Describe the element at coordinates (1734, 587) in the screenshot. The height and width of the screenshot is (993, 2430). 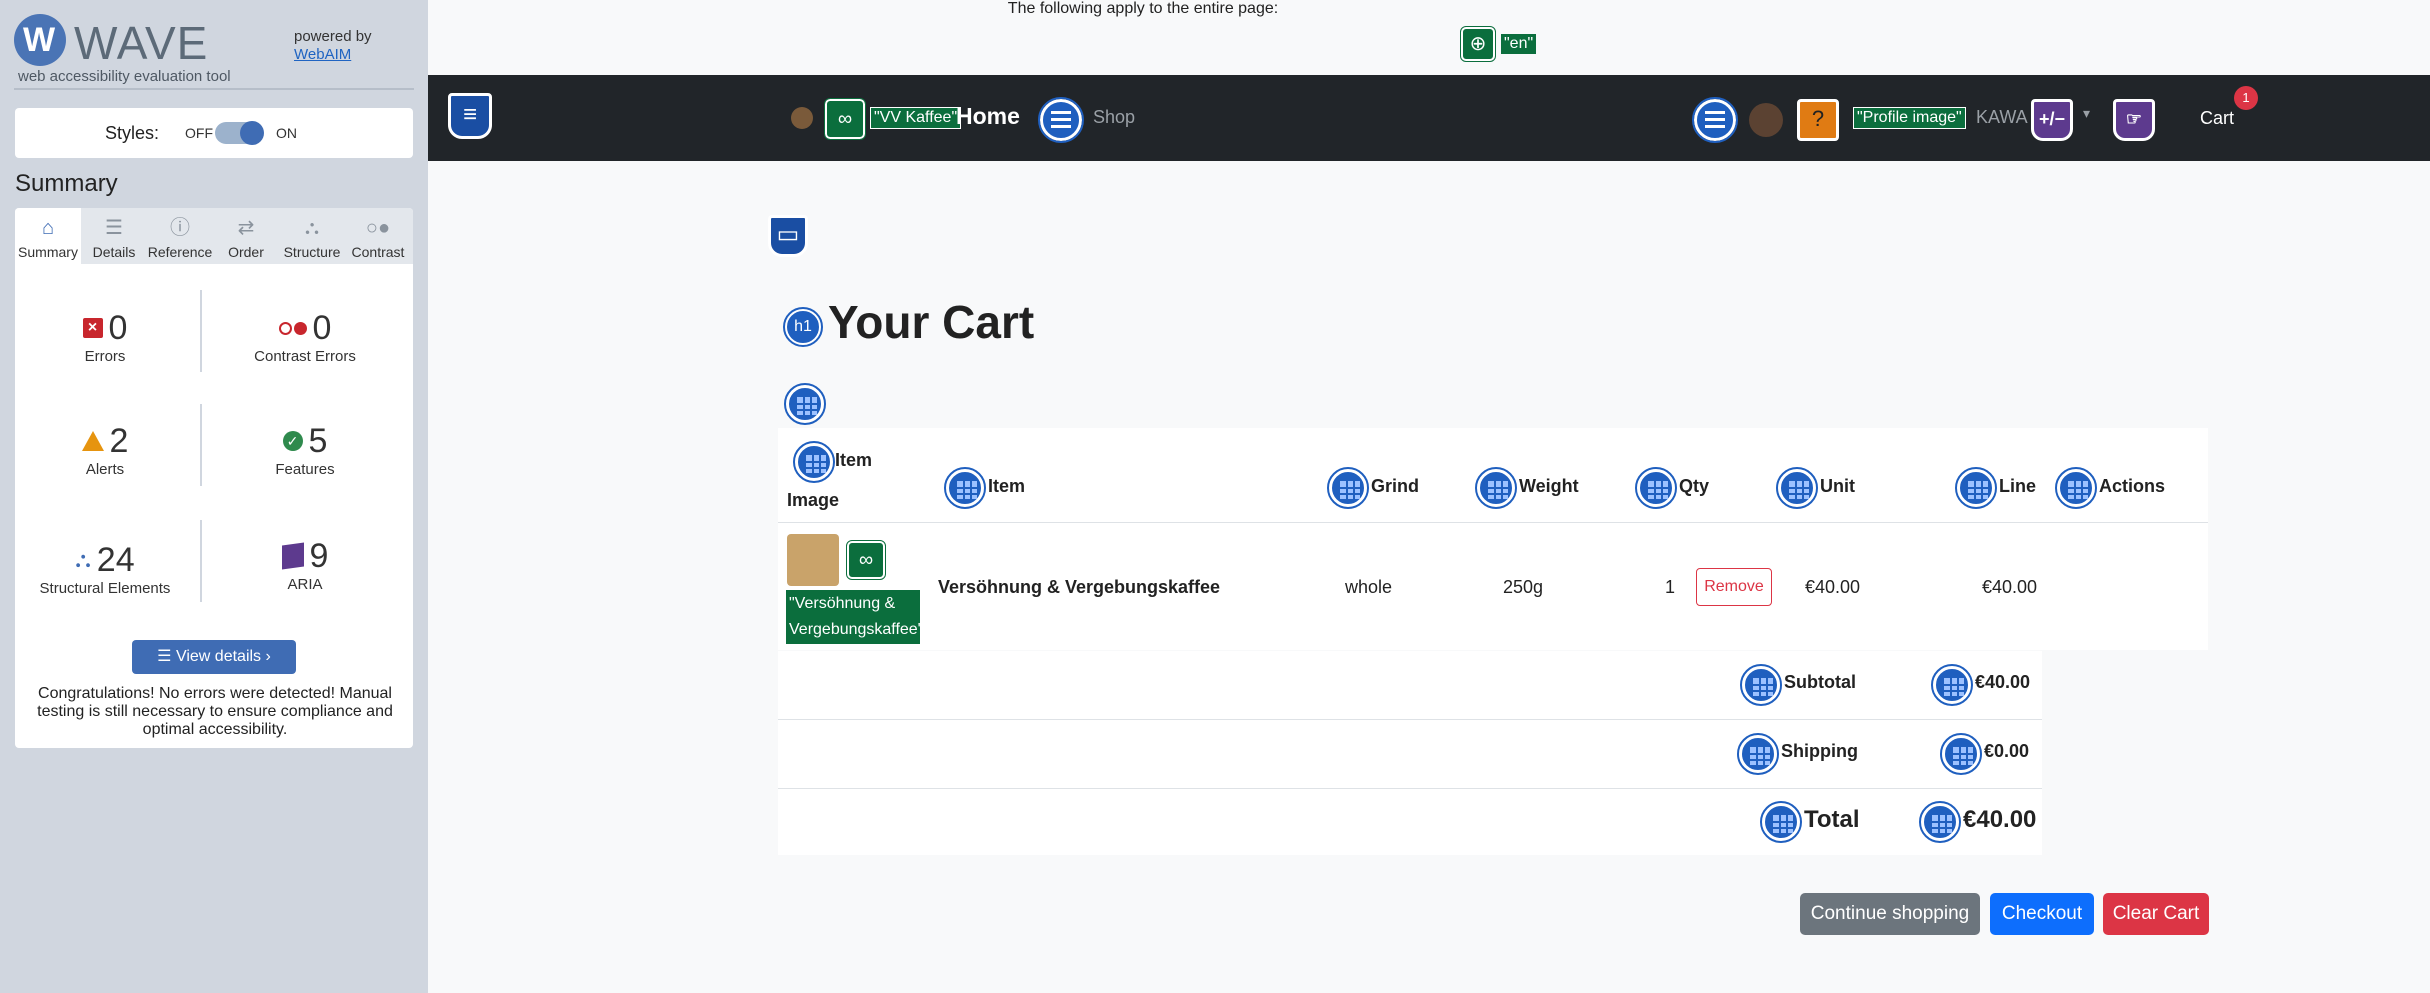
I see `remove-button: Remove` at that location.